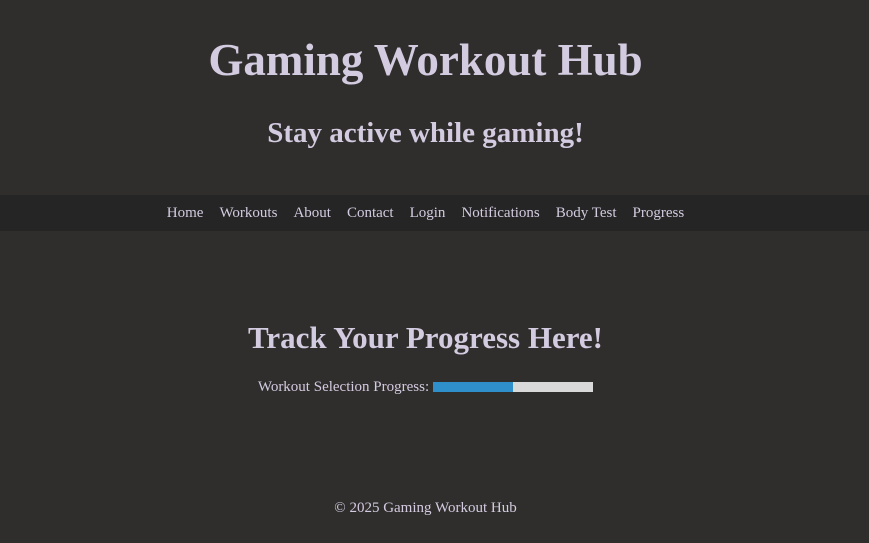 This screenshot has height=543, width=869. I want to click on nav-item-home: Home, so click(185, 213).